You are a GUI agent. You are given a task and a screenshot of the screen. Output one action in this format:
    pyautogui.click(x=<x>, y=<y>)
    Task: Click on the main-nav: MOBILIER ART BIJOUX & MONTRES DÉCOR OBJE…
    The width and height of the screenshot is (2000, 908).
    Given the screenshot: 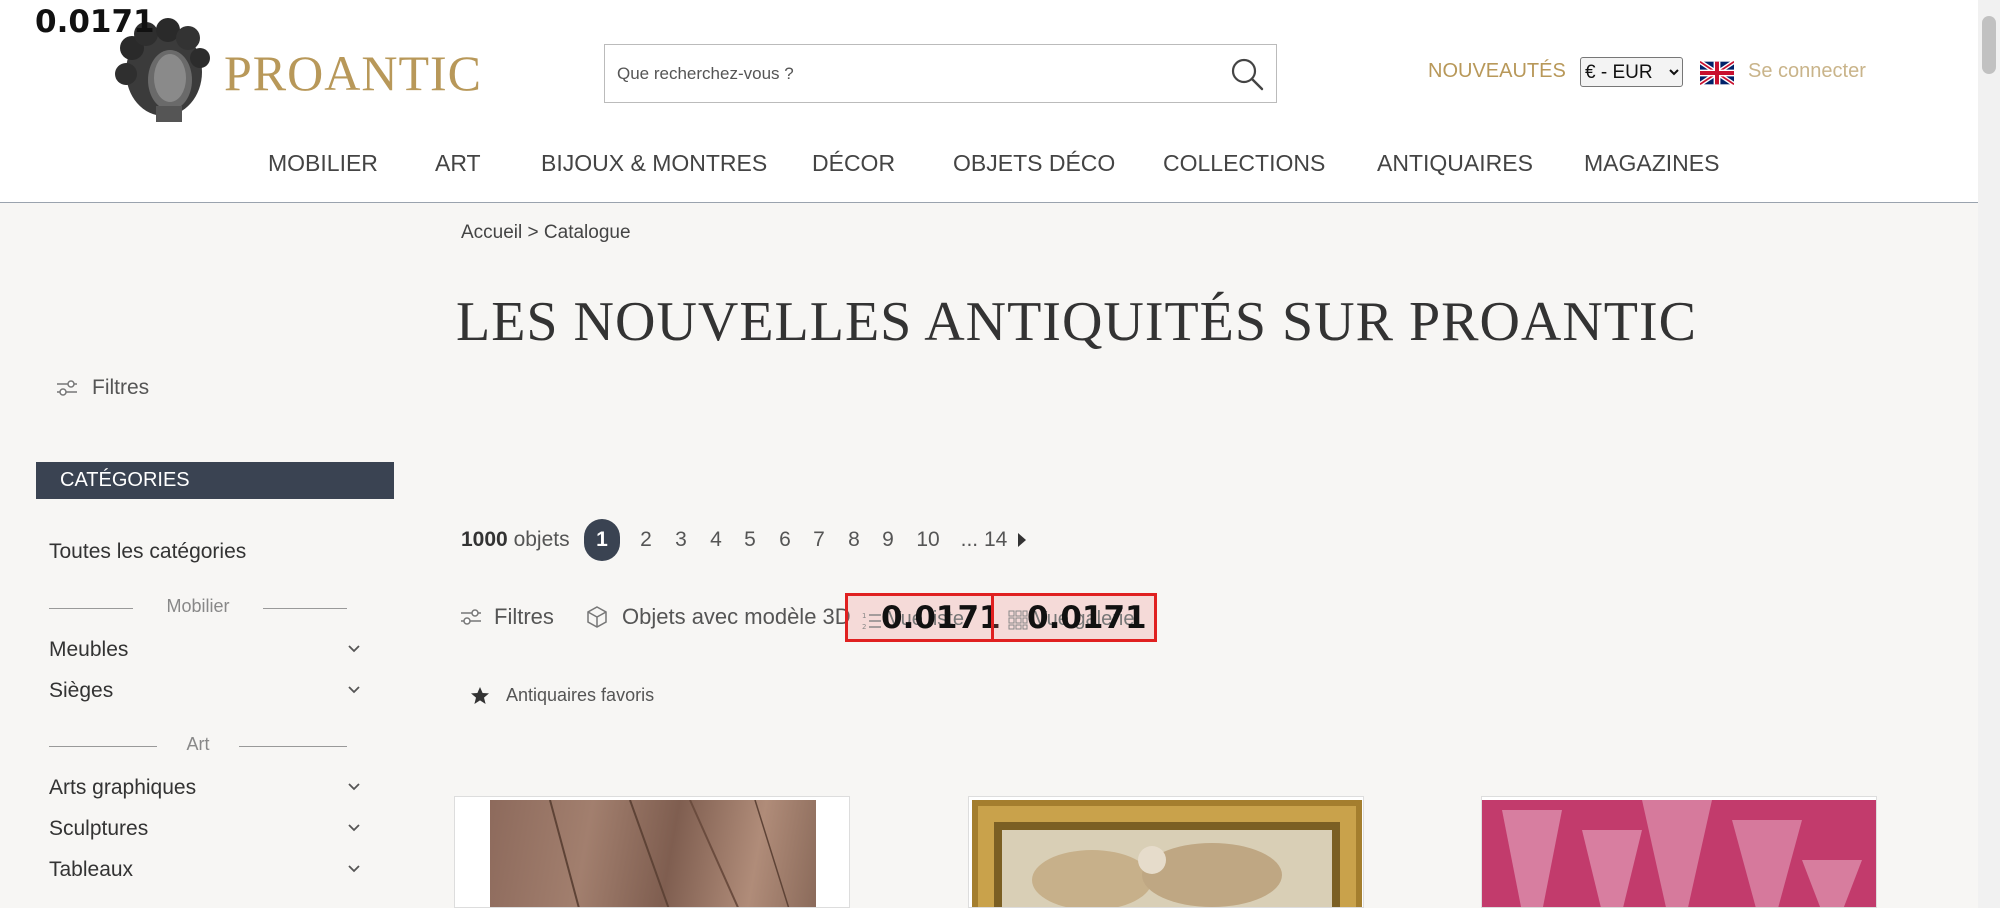 What is the action you would take?
    pyautogui.click(x=989, y=165)
    